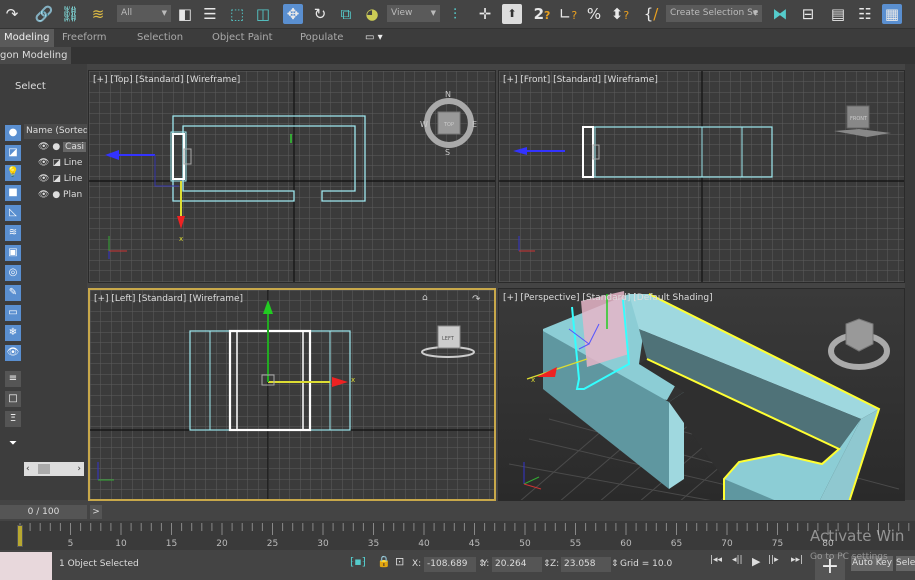  I want to click on selection-filter-dropdown: All ▼, so click(144, 13).